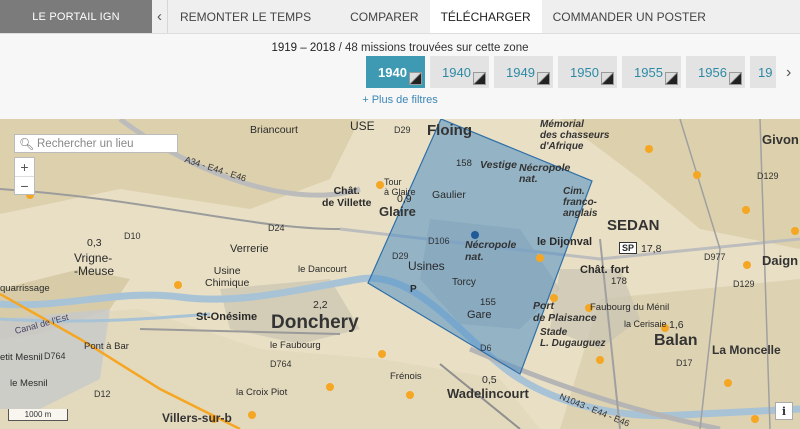  Describe the element at coordinates (432, 48) in the screenshot. I see `missions-count-text: / 48 missions trouvées sur cette zone` at that location.